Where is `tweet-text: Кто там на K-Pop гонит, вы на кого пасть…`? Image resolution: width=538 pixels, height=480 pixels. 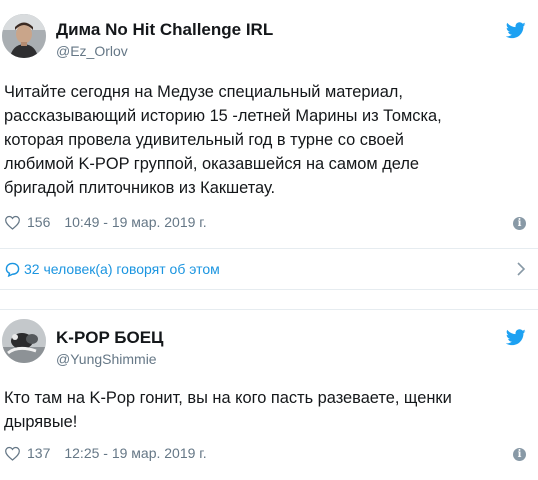 tweet-text: Кто там на K-Pop гонит, вы на кого пасть… is located at coordinates (228, 410).